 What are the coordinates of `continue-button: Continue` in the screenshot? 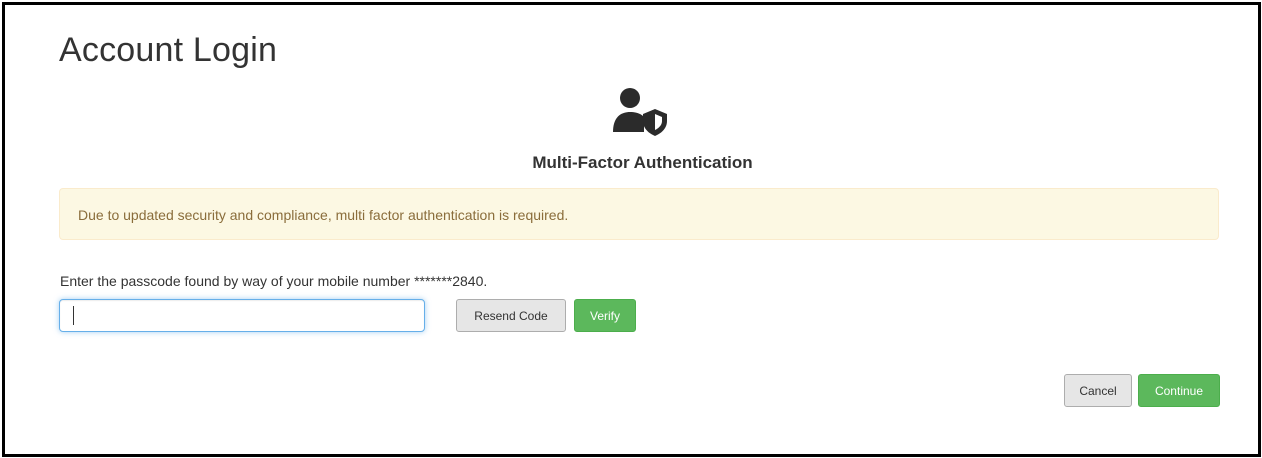 It's located at (1179, 390).